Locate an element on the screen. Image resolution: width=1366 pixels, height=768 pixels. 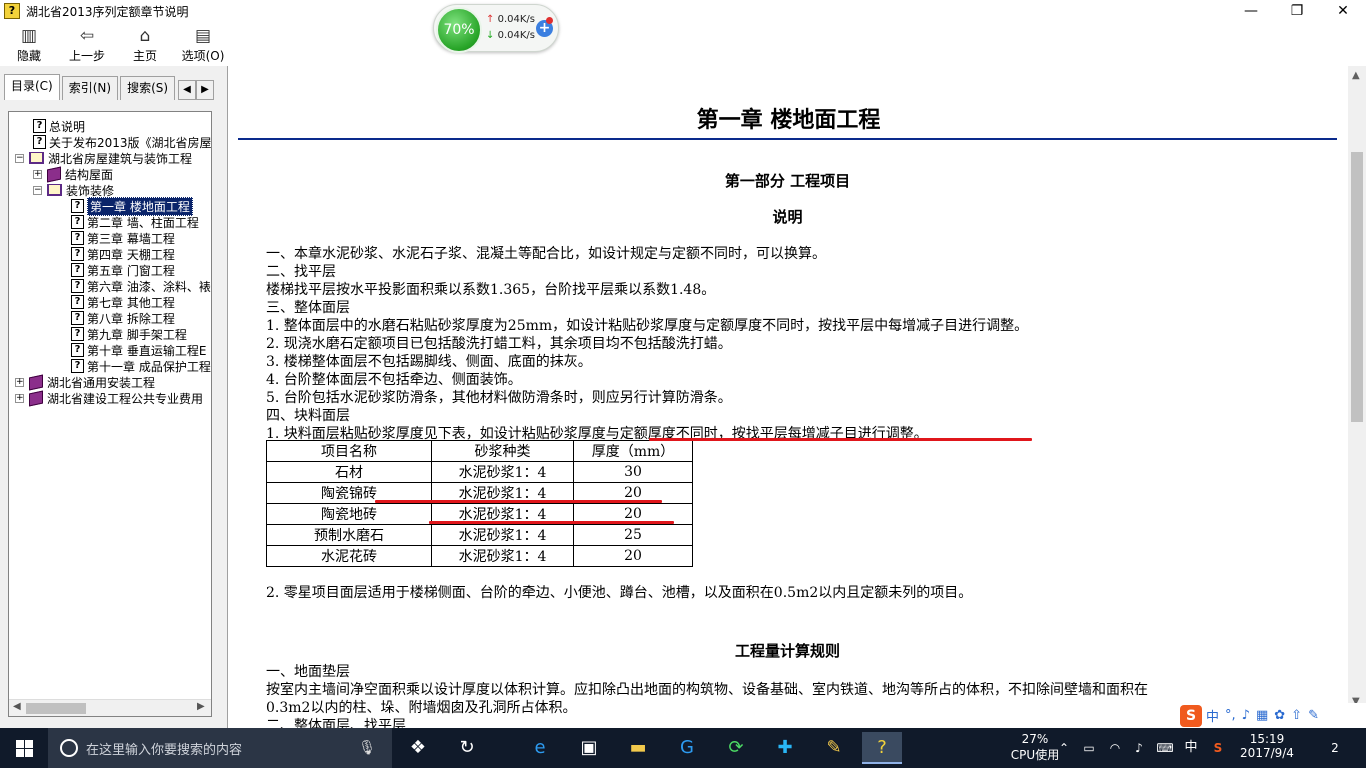
tree-item: ? 第十章 垂直运输工程E is located at coordinates (138, 350).